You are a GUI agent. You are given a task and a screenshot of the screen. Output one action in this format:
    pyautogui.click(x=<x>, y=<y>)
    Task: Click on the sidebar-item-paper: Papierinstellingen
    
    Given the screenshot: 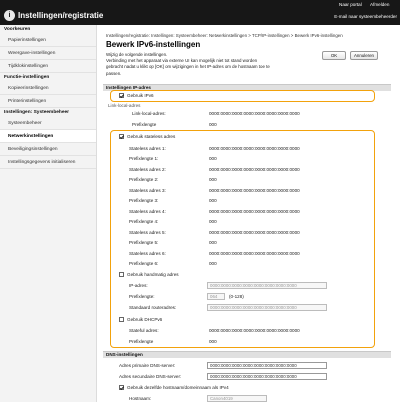 What is the action you would take?
    pyautogui.click(x=48, y=40)
    